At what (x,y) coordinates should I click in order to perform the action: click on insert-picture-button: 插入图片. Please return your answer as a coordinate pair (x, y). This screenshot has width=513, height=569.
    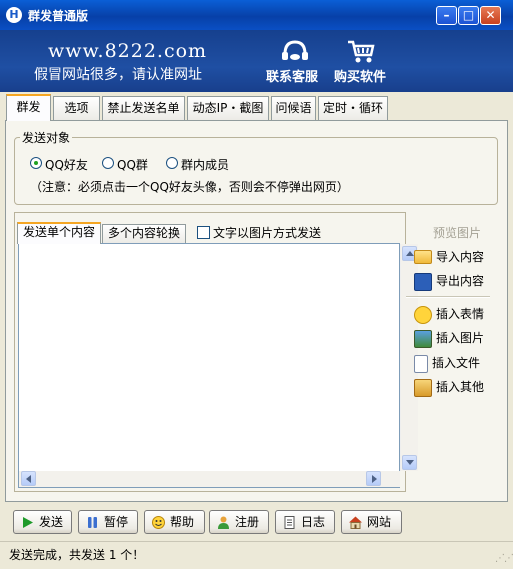
    Looking at the image, I should click on (449, 338).